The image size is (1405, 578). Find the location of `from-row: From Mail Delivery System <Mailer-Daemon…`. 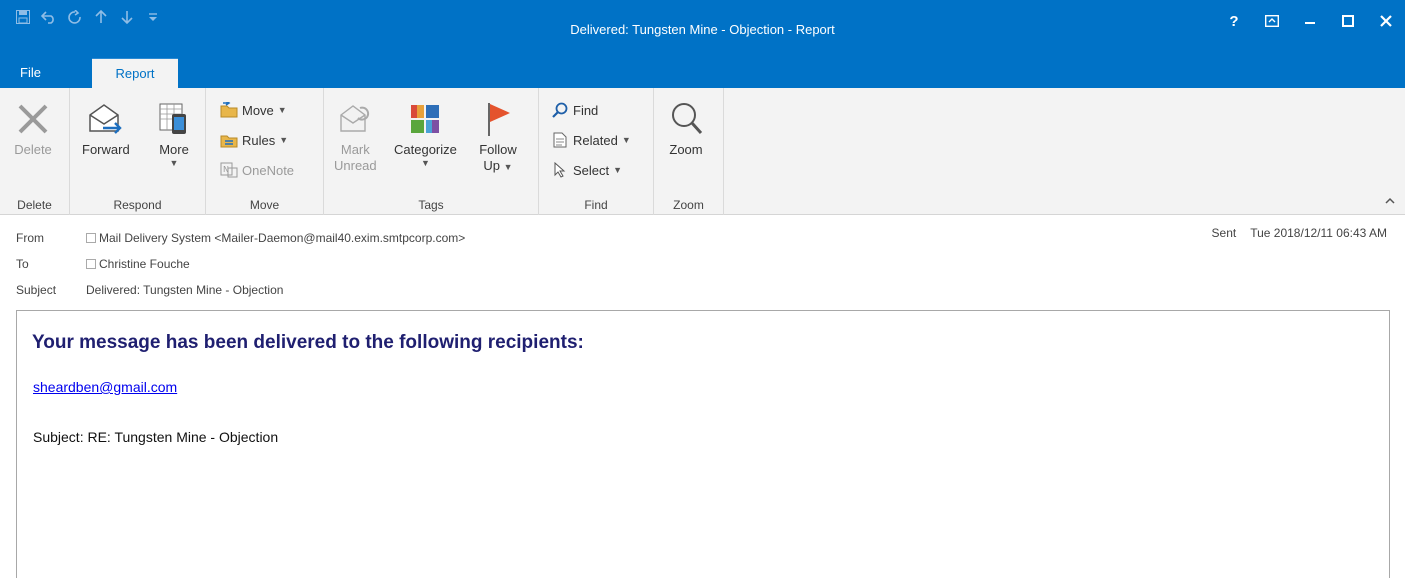

from-row: From Mail Delivery System <Mailer-Daemon… is located at coordinates (240, 238).